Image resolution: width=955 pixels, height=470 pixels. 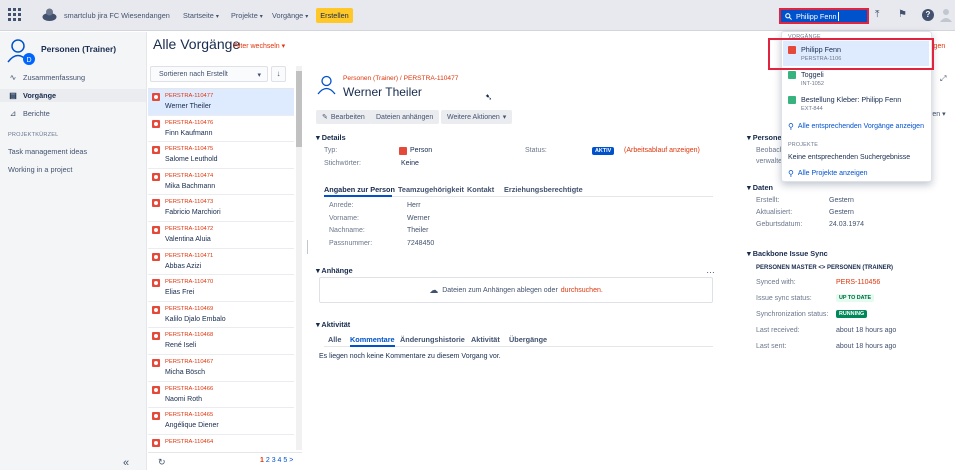 I want to click on expand-icon: ⤢, so click(x=943, y=79).